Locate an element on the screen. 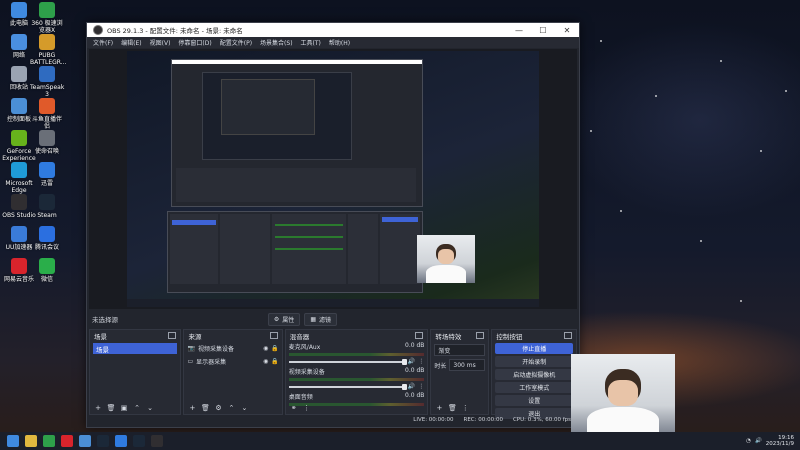 The height and width of the screenshot is (450, 800). cpu-status: CPU: 0.3%, 60.00 fps is located at coordinates (541, 420).